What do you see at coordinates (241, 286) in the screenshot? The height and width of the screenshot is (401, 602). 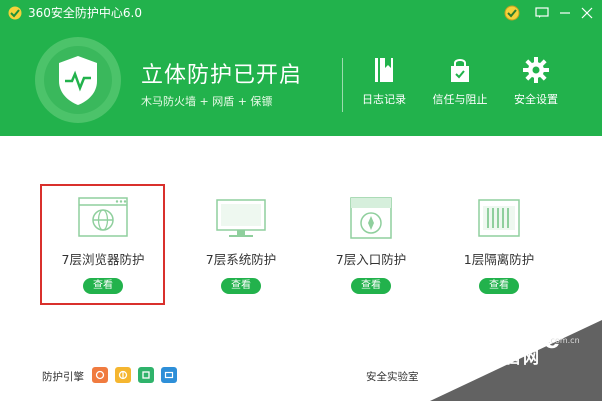 I see `view-system-protection-button: 查看` at bounding box center [241, 286].